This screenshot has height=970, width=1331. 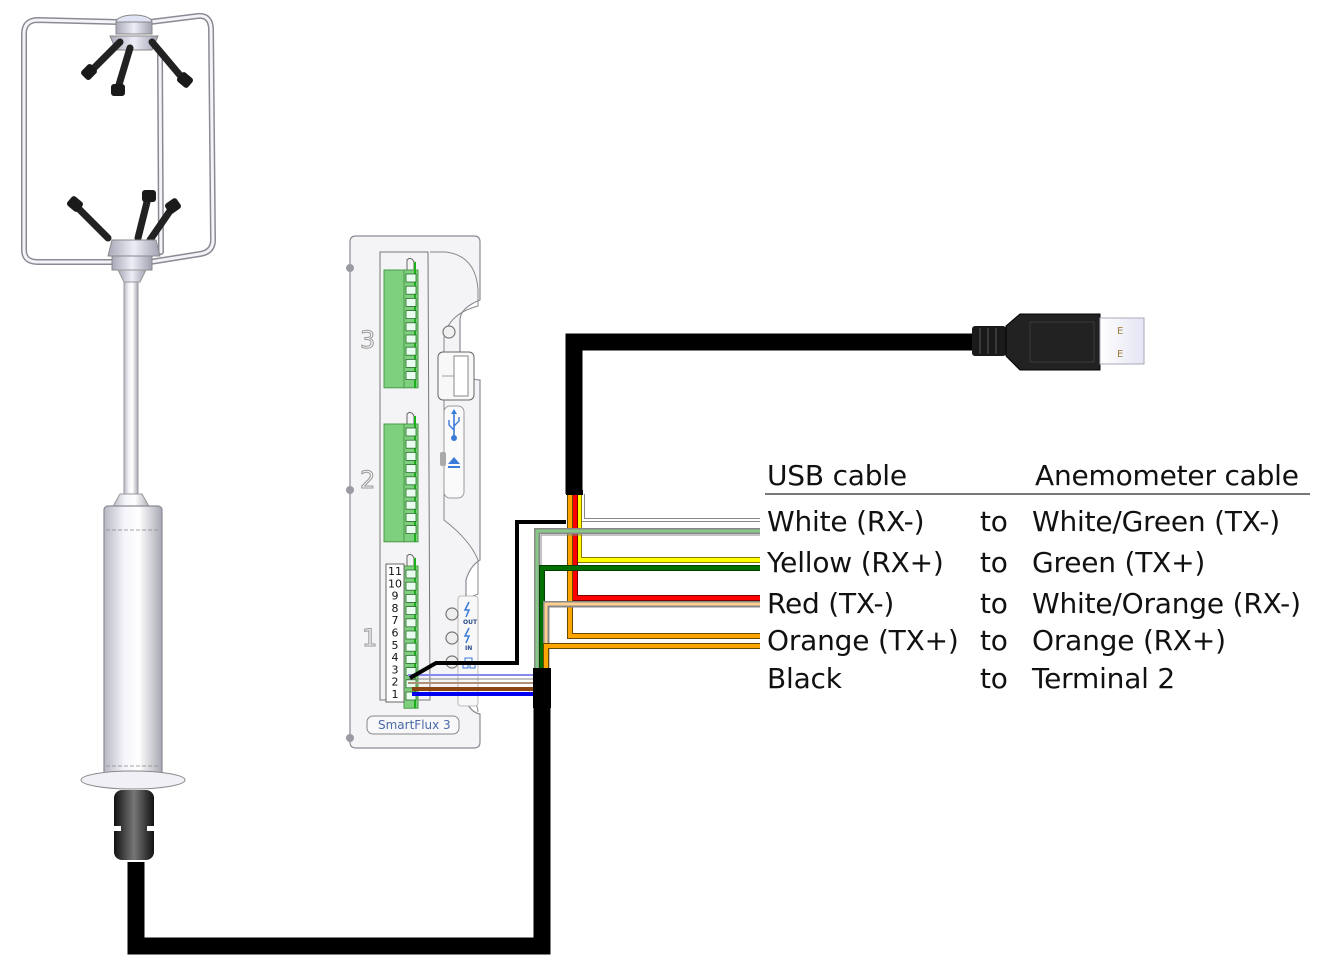 I want to click on wire-usb-yellow, so click(x=668, y=528).